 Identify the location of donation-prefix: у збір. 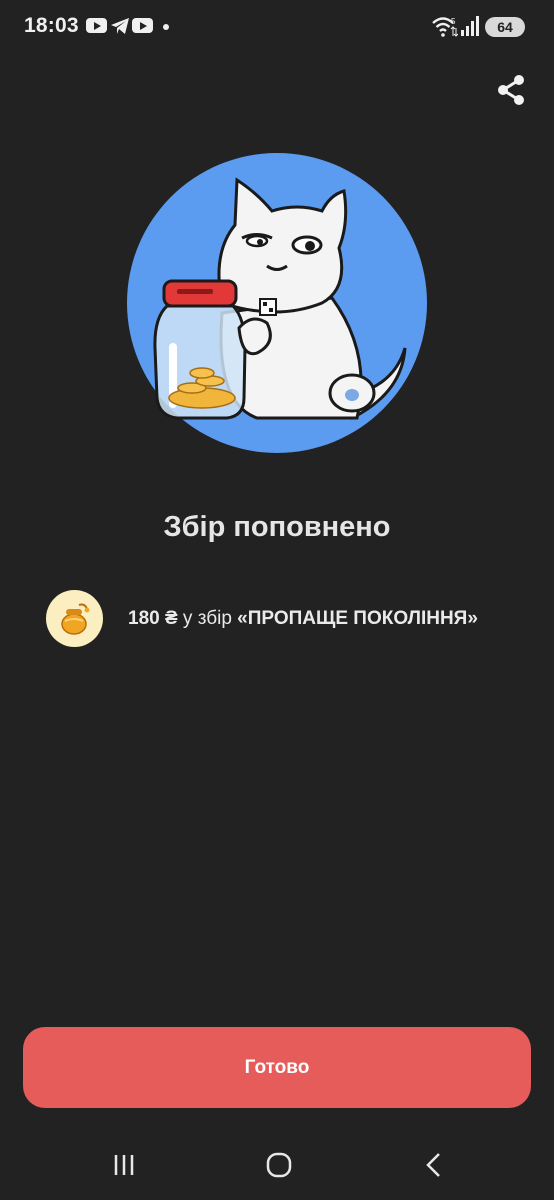
(207, 618).